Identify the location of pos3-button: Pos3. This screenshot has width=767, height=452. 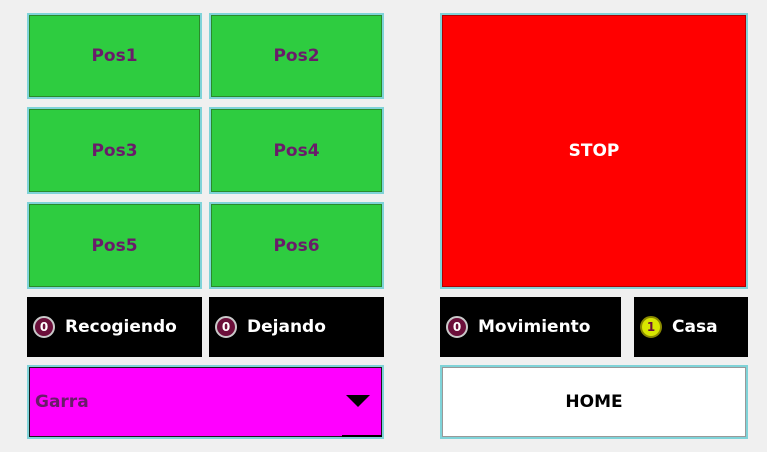
(114, 150).